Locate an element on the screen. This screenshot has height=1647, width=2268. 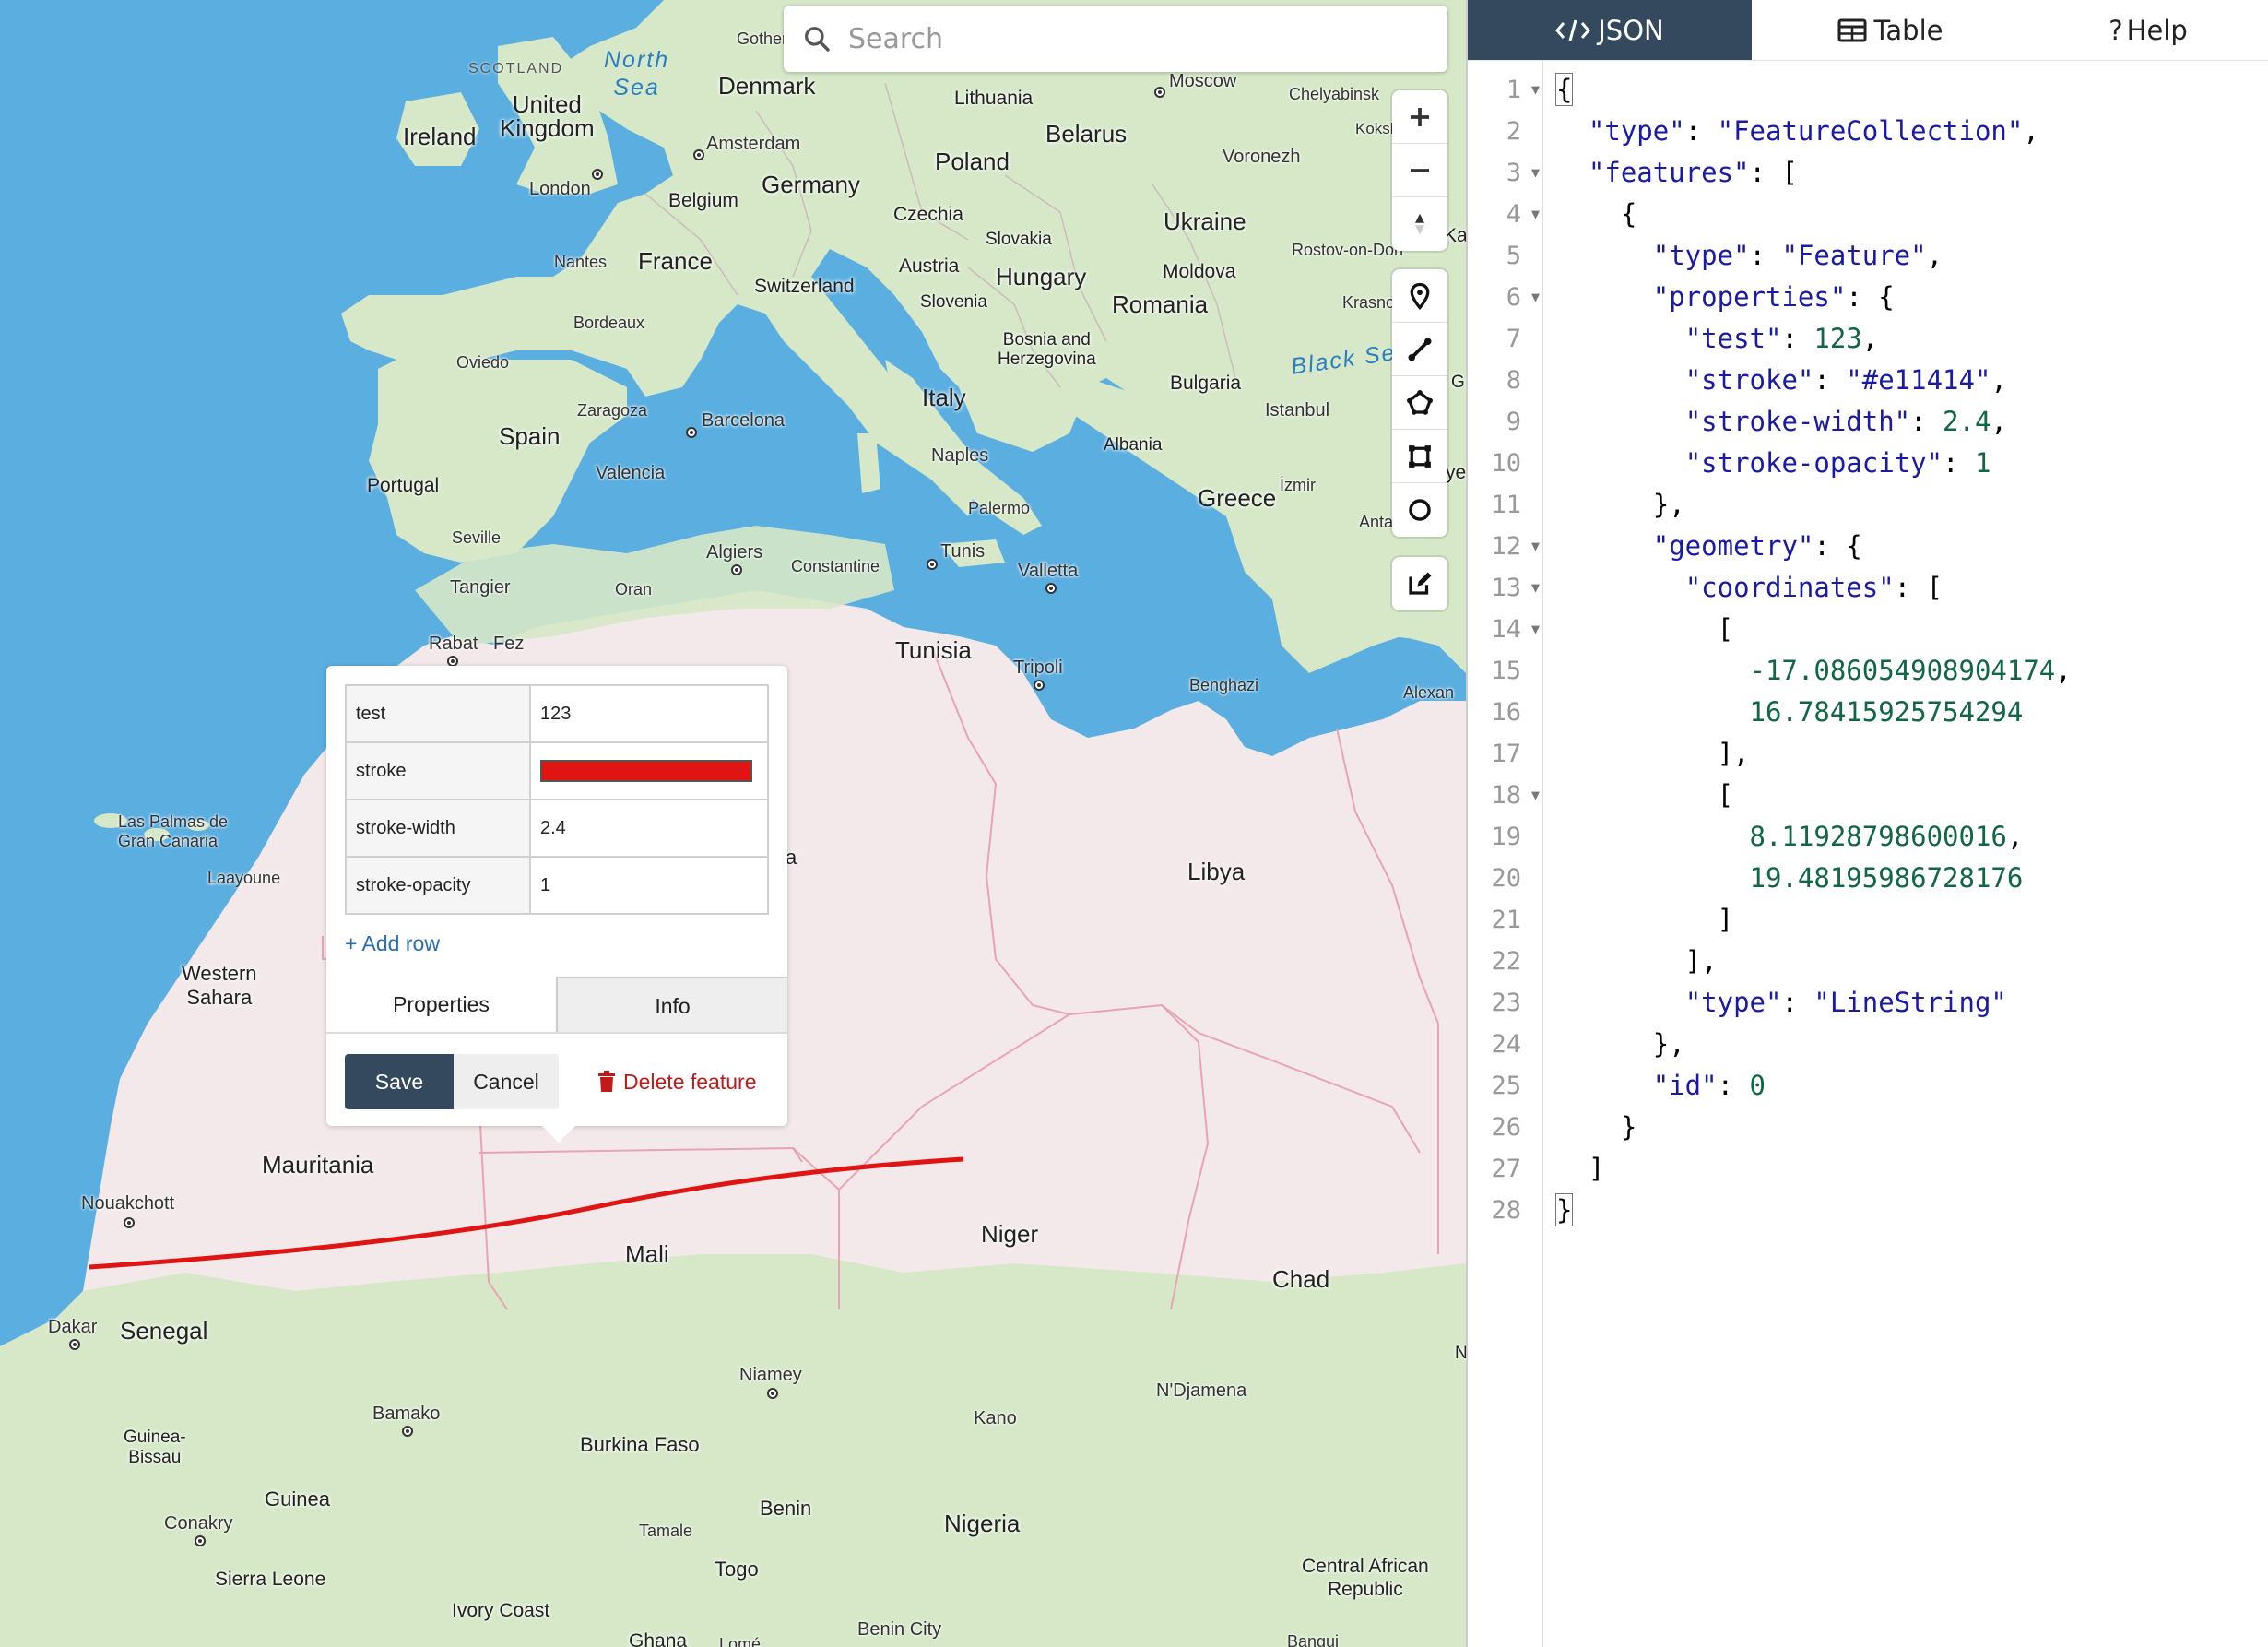
property-key: test is located at coordinates (438, 713).